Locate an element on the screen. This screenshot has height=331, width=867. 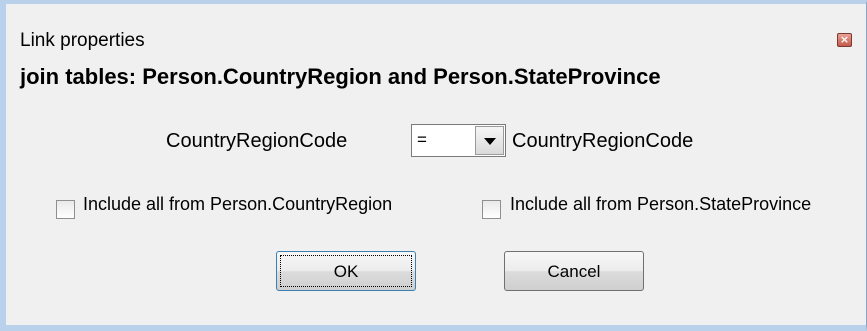
ok-button: OK is located at coordinates (346, 271).